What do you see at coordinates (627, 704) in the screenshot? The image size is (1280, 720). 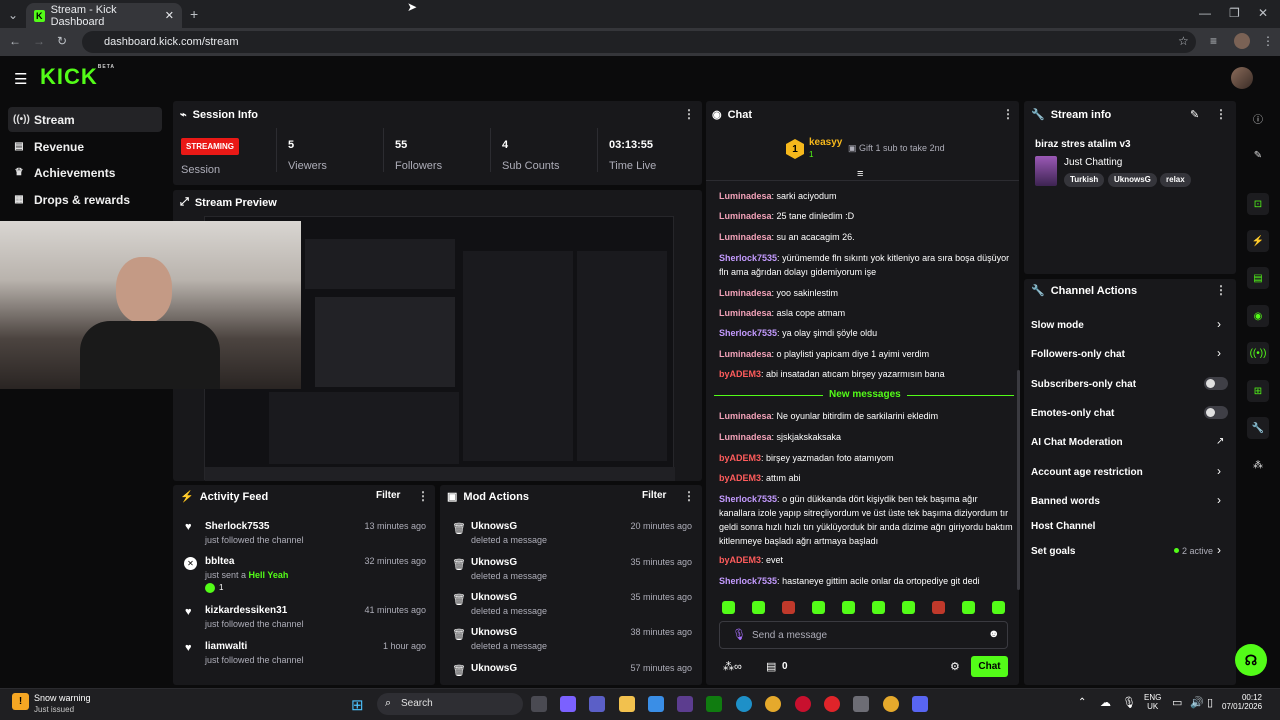 I see `file-explorer-icon` at bounding box center [627, 704].